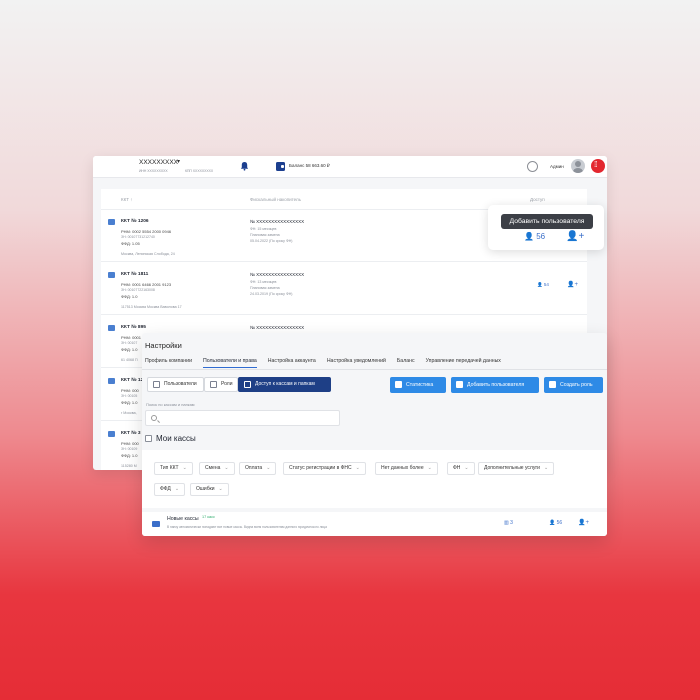 This screenshot has height=700, width=700. I want to click on tab-company-profile: Профиль компании, so click(168, 363).